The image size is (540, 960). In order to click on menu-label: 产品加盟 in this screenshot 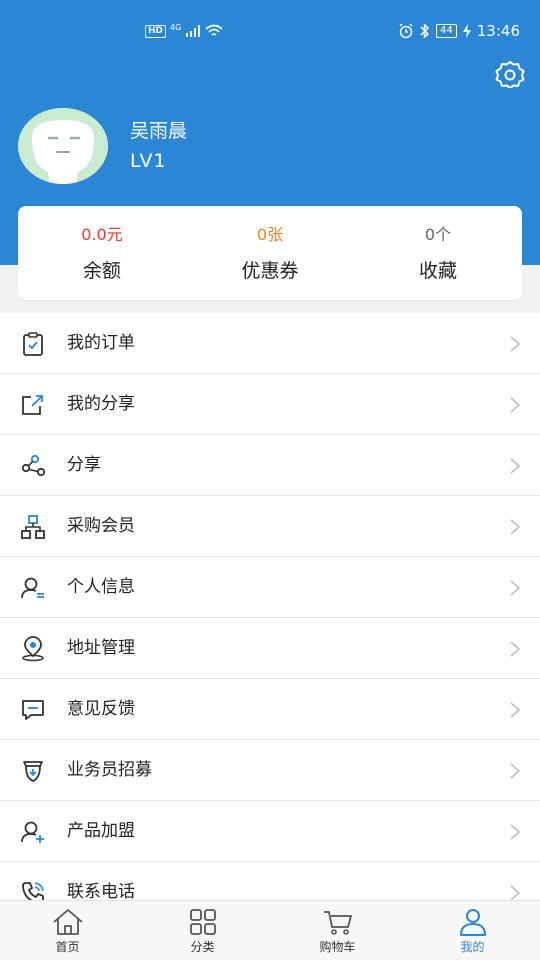, I will do `click(101, 831)`.